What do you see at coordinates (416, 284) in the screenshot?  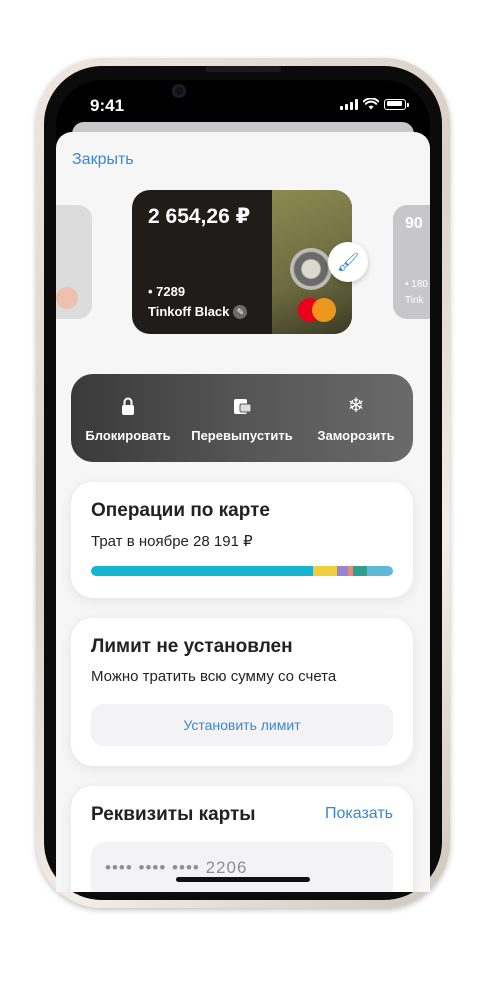 I see `next-card-number: • 180` at bounding box center [416, 284].